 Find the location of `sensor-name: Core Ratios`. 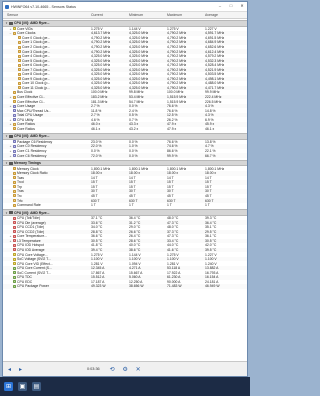

sensor-name: Core Ratios is located at coordinates (46, 129).